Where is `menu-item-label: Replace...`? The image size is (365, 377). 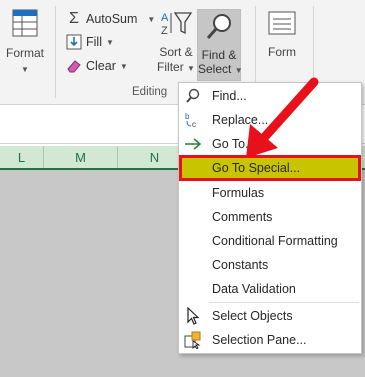 menu-item-label: Replace... is located at coordinates (240, 120).